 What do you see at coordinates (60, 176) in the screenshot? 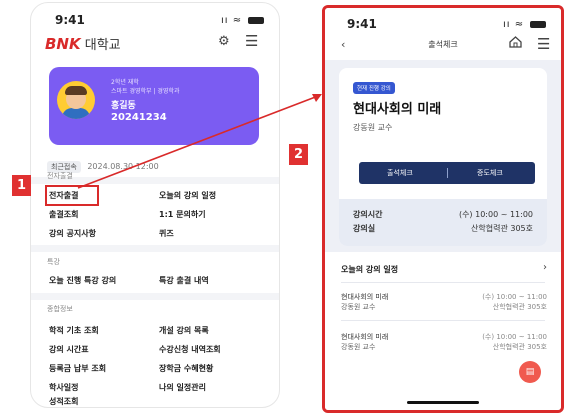
I see `section-title-attendance: 전자출결` at bounding box center [60, 176].